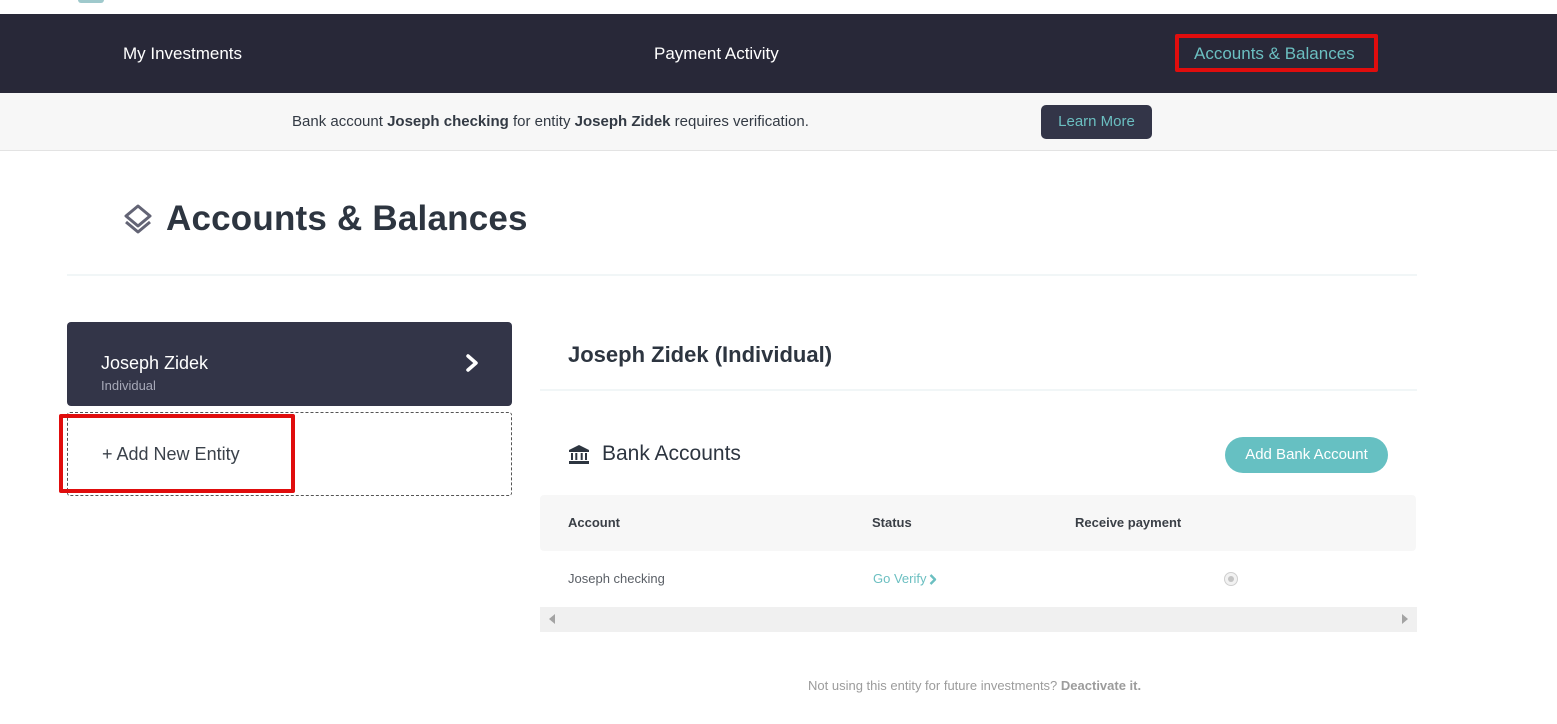  Describe the element at coordinates (594, 522) in the screenshot. I see `column-header-account: Account` at that location.